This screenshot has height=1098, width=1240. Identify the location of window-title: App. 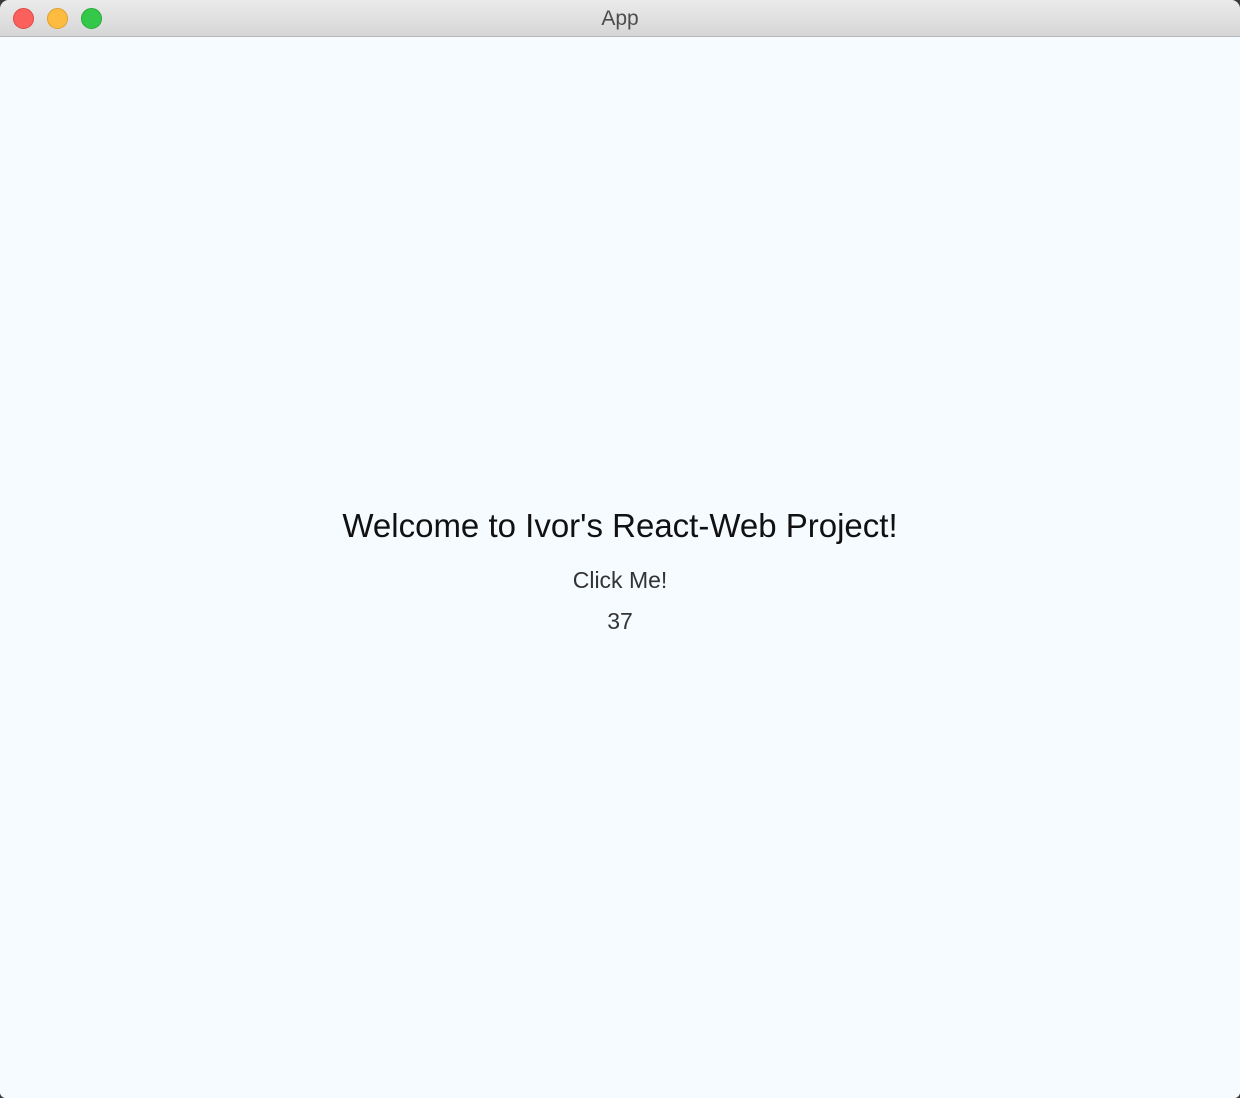
(620, 18).